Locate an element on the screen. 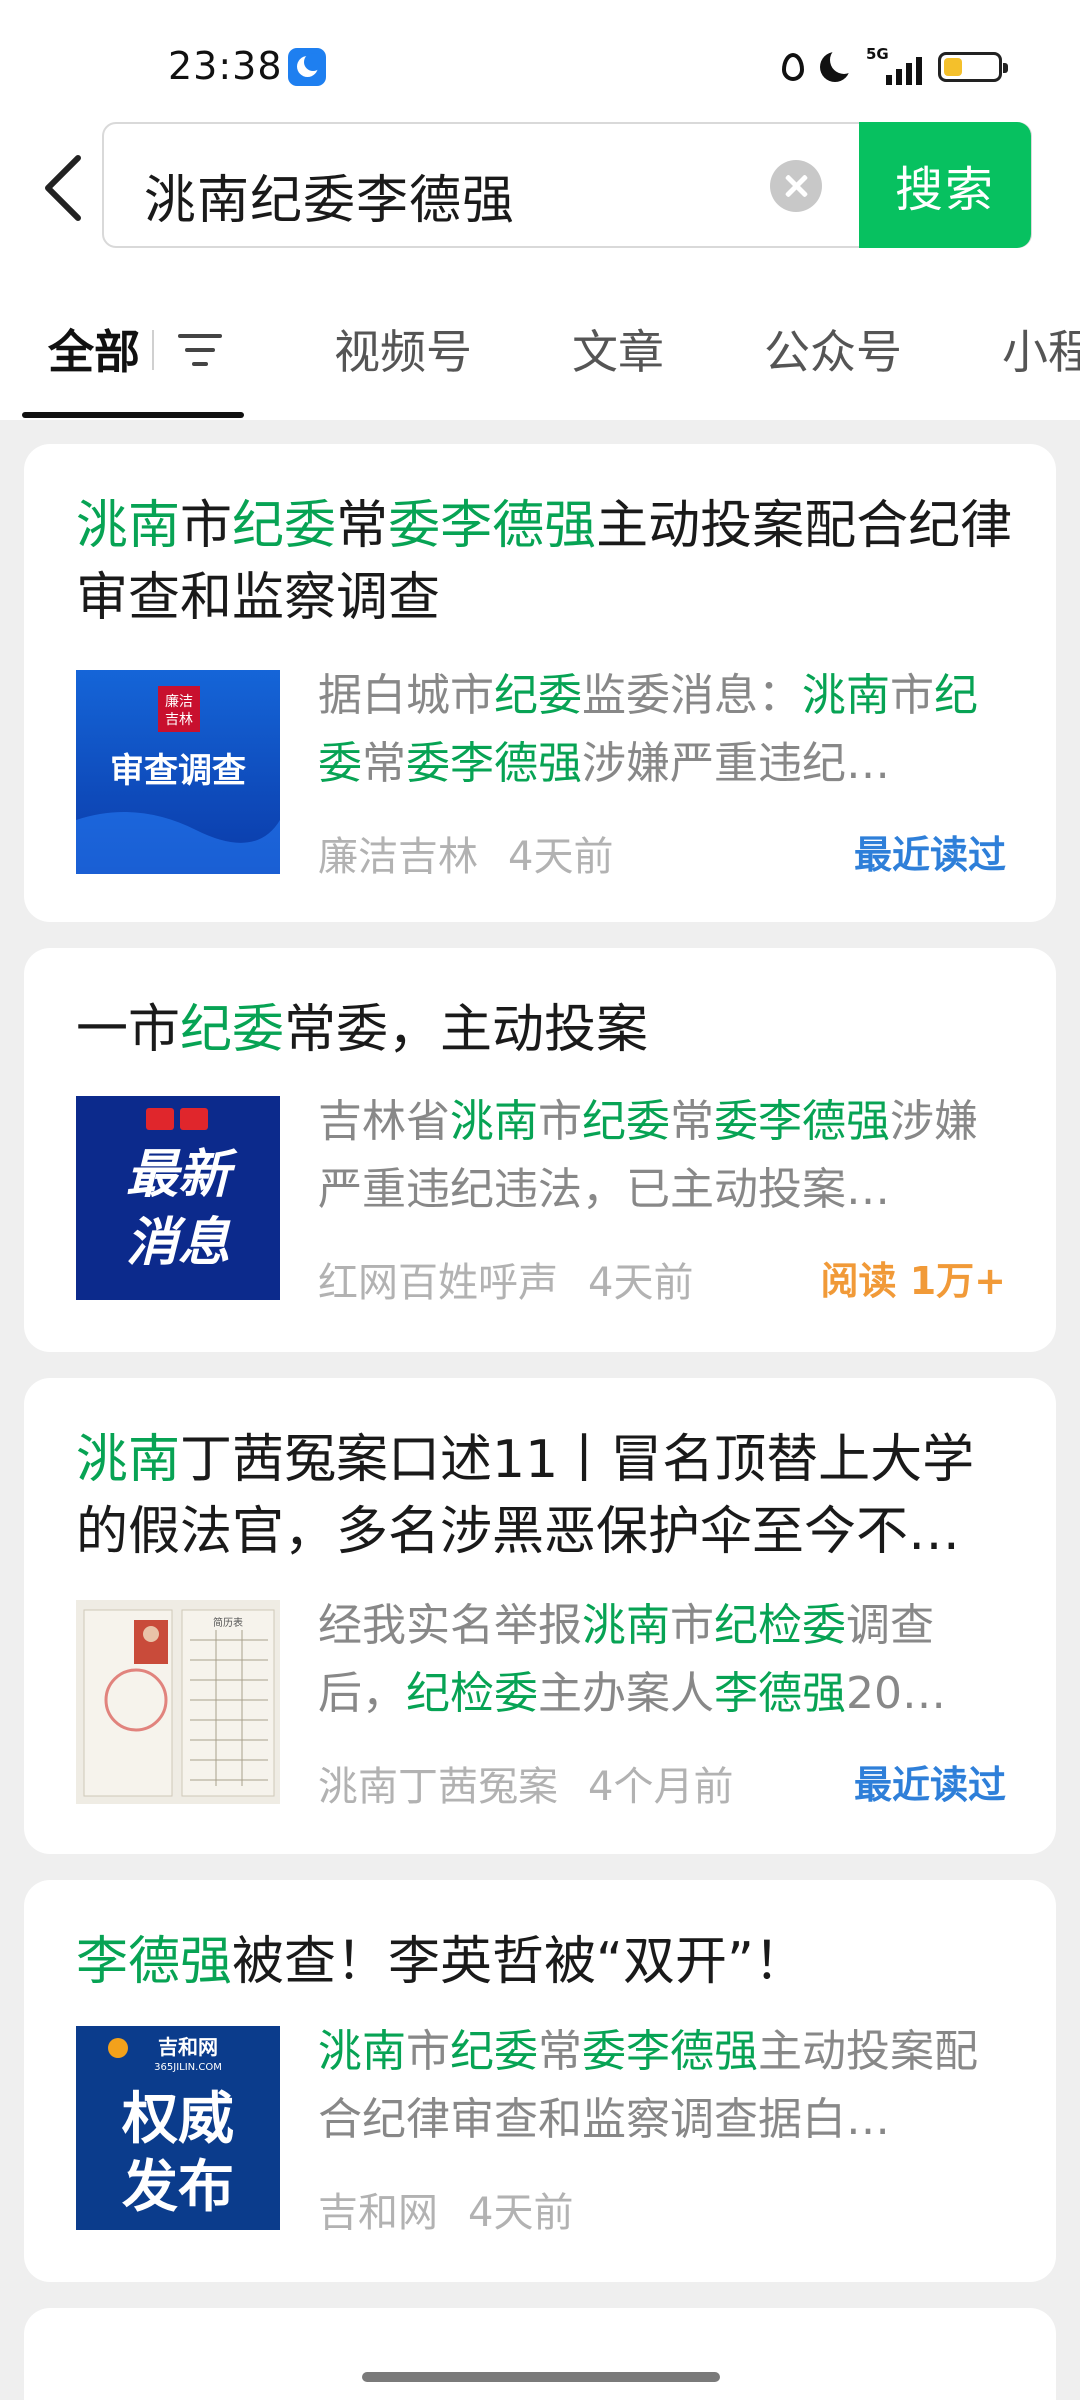 Image resolution: width=1080 pixels, height=2400 pixels. thumb-text: 发布 is located at coordinates (178, 2187).